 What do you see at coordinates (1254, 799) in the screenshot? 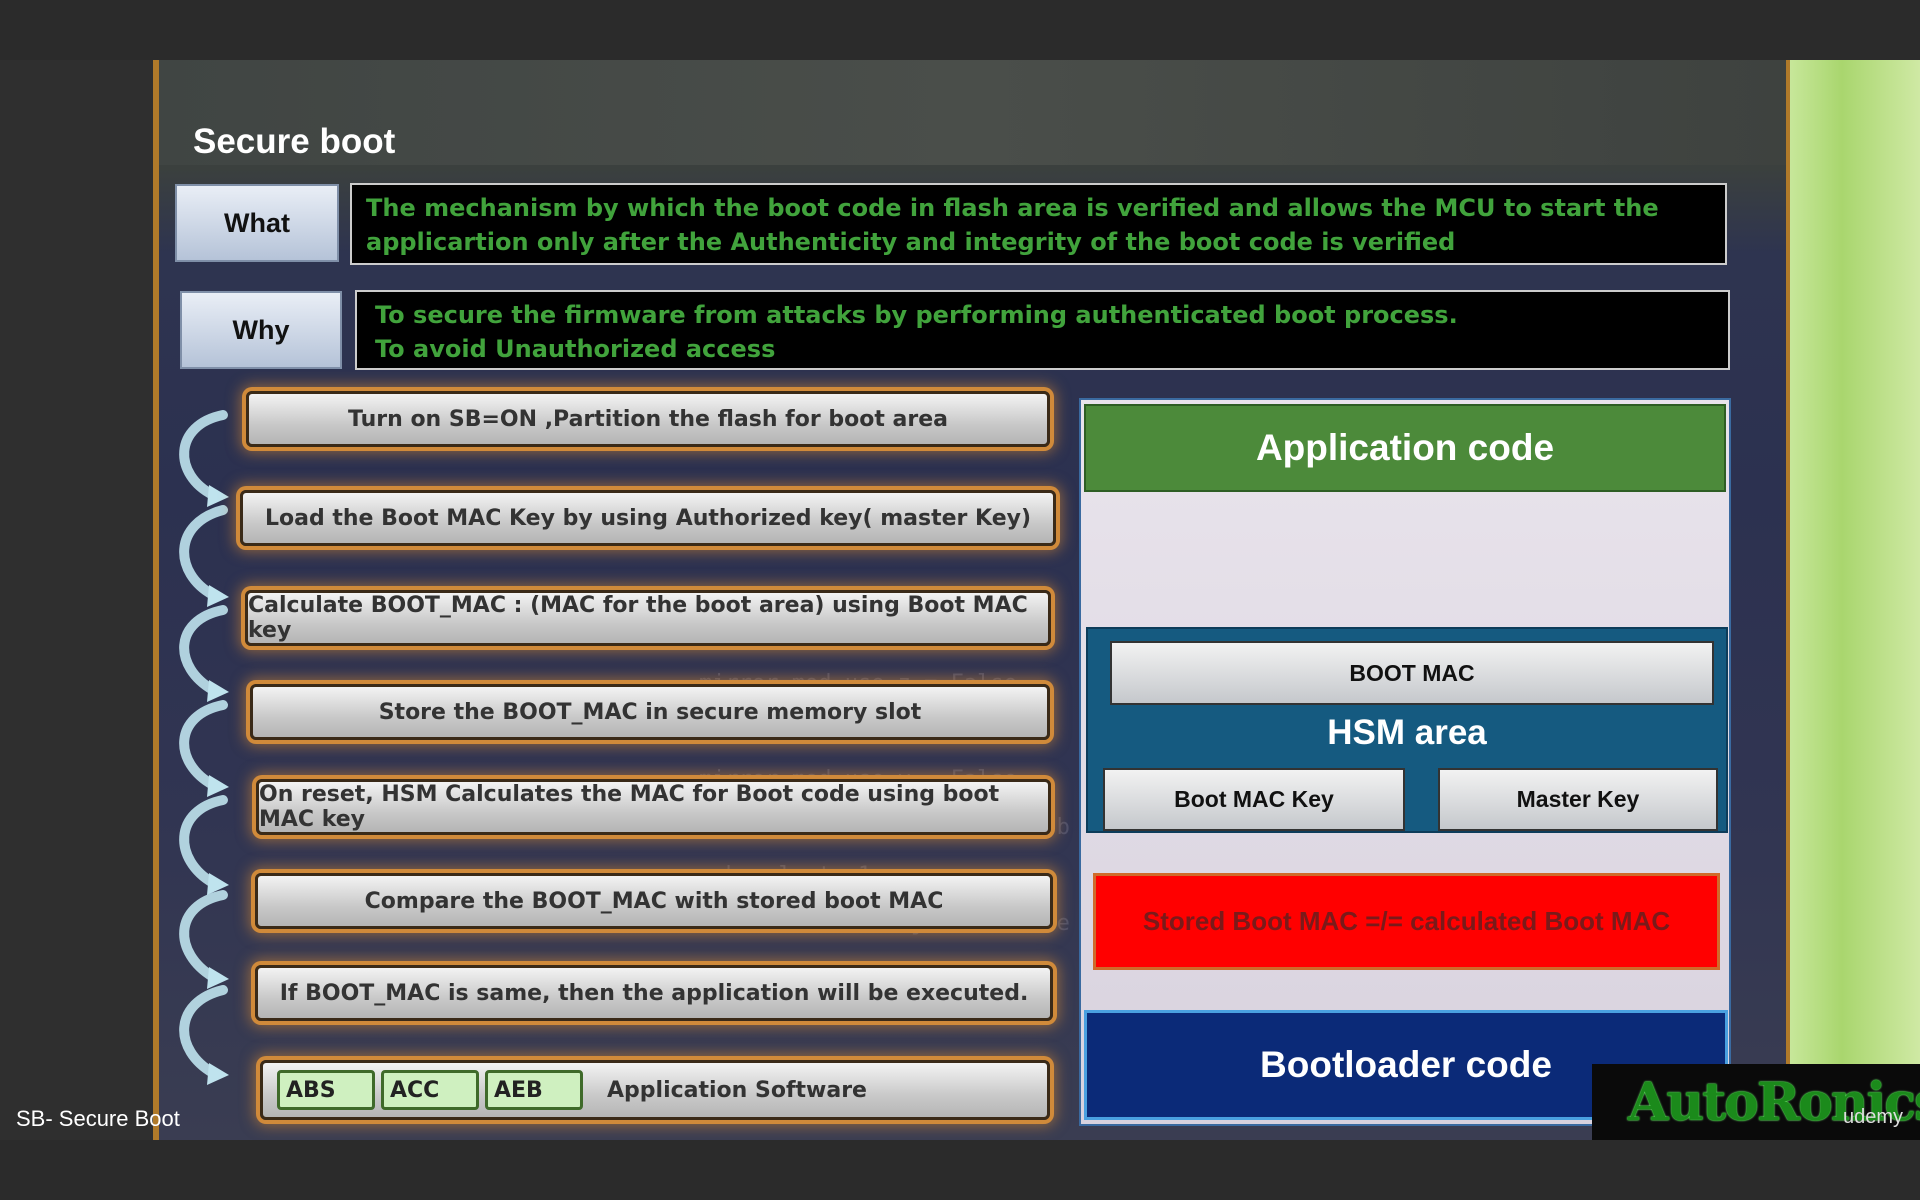
I see `boot-mac-key-box: Boot MAC Key` at bounding box center [1254, 799].